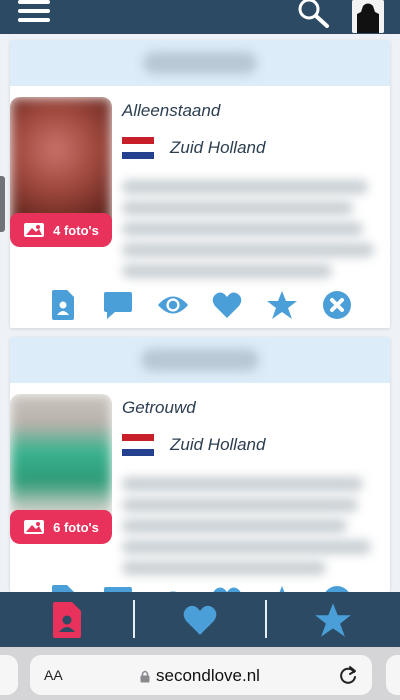 This screenshot has width=400, height=700. What do you see at coordinates (145, 676) in the screenshot?
I see `lock-icon` at bounding box center [145, 676].